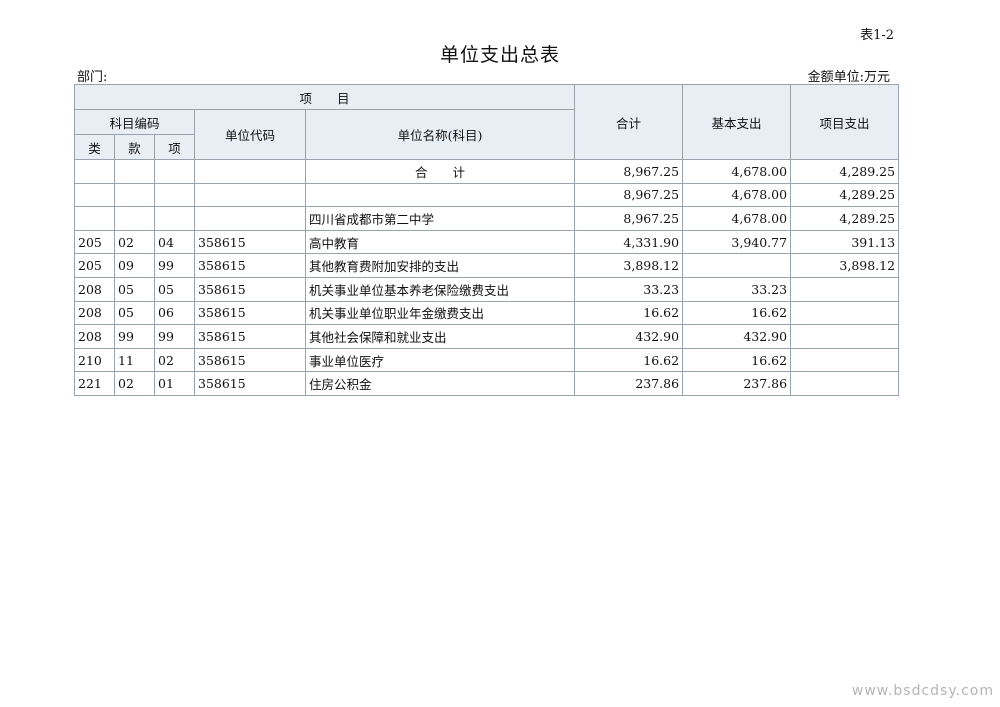 The image size is (1000, 707). Describe the element at coordinates (440, 218) in the screenshot. I see `cell-unit-name: 四川省成都市第二中学` at that location.